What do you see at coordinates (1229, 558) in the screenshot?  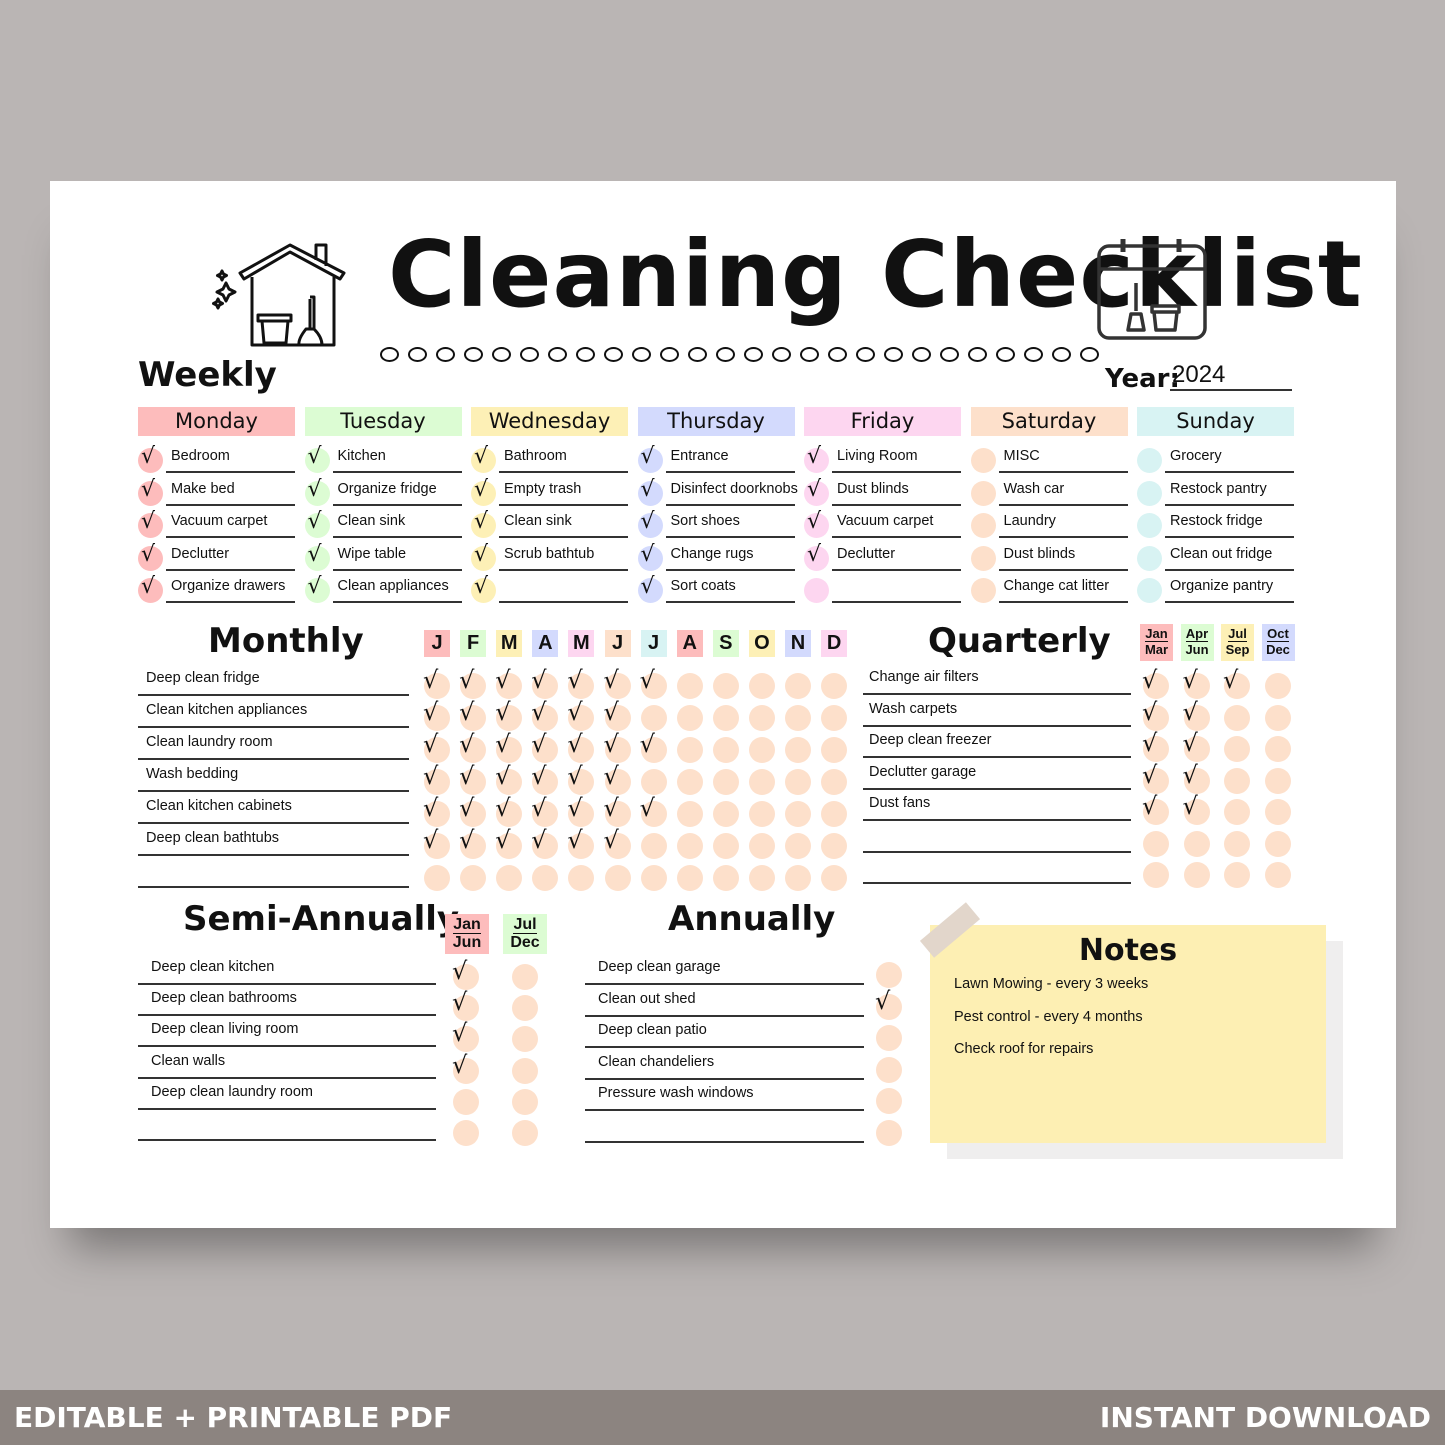 I see `task-label: Clean out fridge` at bounding box center [1229, 558].